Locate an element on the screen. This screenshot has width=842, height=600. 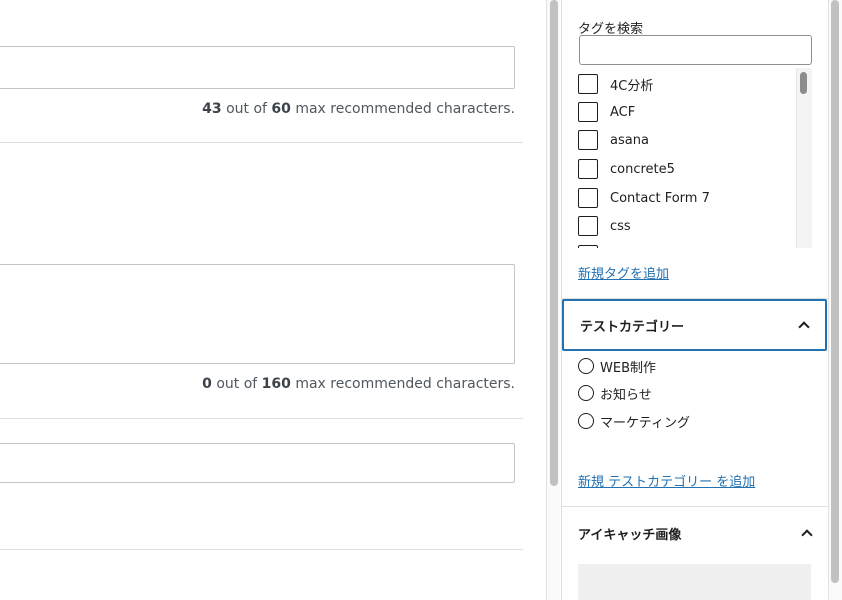
tag-list-scrollbar is located at coordinates (804, 158).